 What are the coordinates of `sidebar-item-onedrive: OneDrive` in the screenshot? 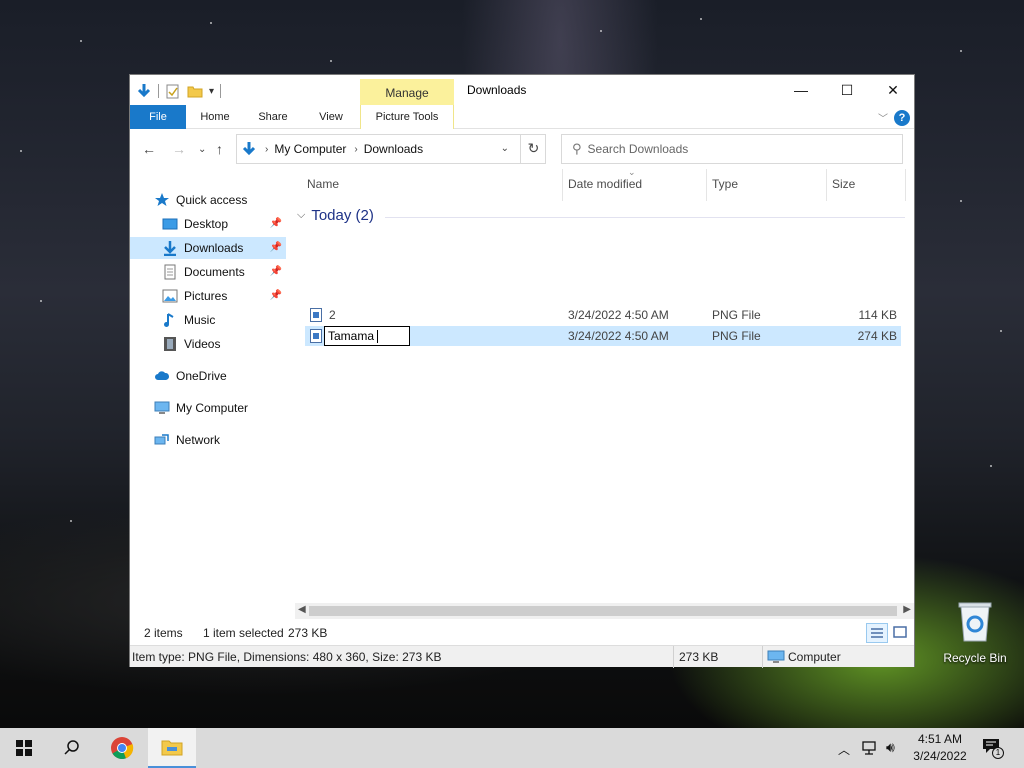 It's located at (219, 376).